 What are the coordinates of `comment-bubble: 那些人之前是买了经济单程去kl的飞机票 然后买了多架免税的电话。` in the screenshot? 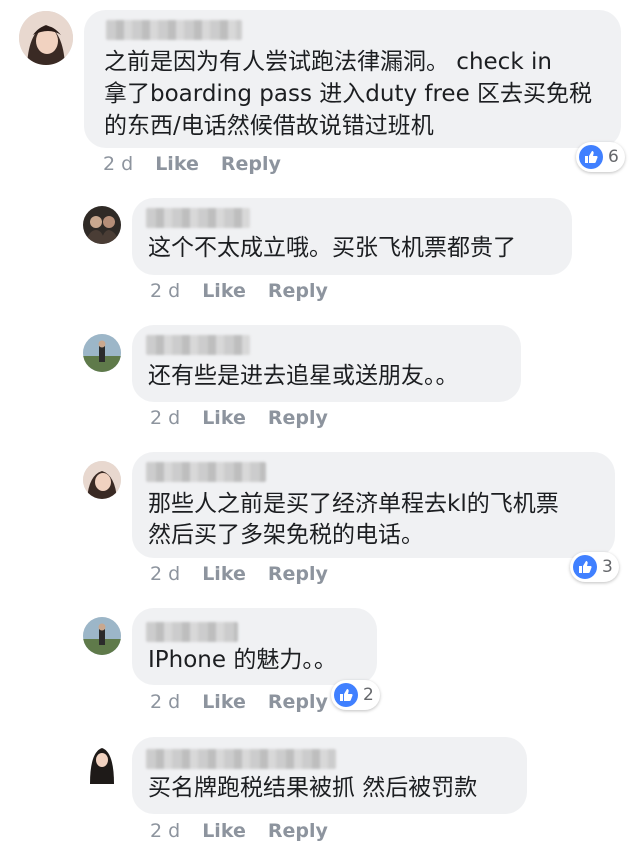 It's located at (373, 505).